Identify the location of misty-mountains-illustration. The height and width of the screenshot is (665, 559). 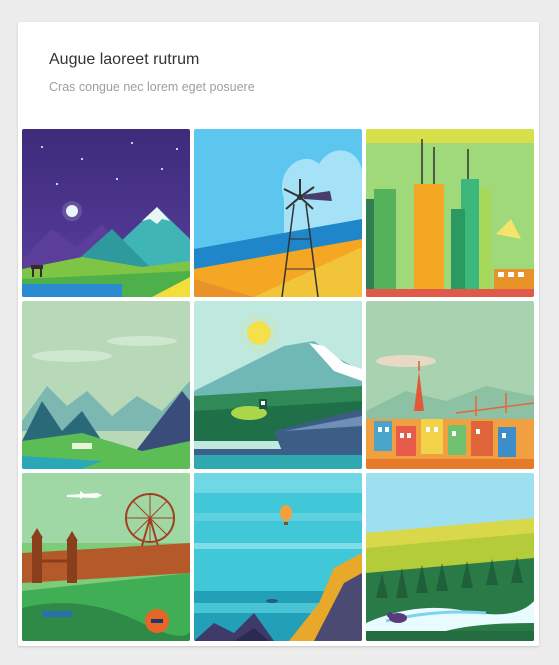
(106, 385).